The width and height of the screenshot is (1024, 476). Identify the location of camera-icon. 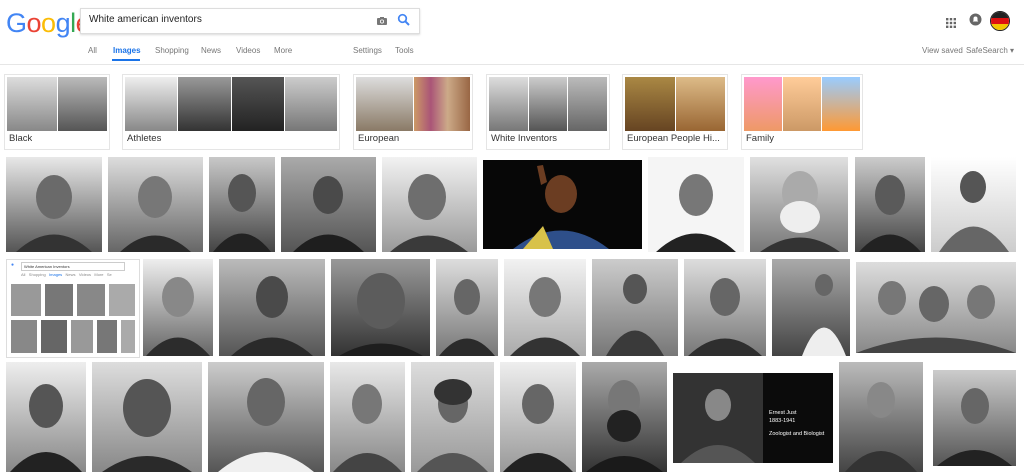
(382, 23).